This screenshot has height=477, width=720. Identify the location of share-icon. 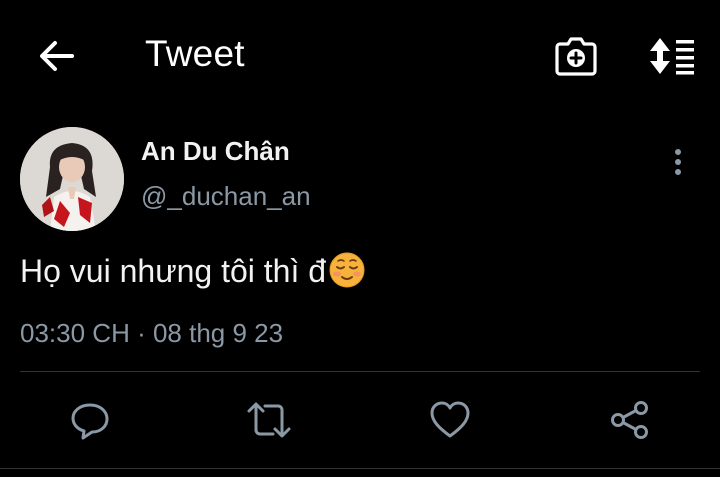
(629, 420).